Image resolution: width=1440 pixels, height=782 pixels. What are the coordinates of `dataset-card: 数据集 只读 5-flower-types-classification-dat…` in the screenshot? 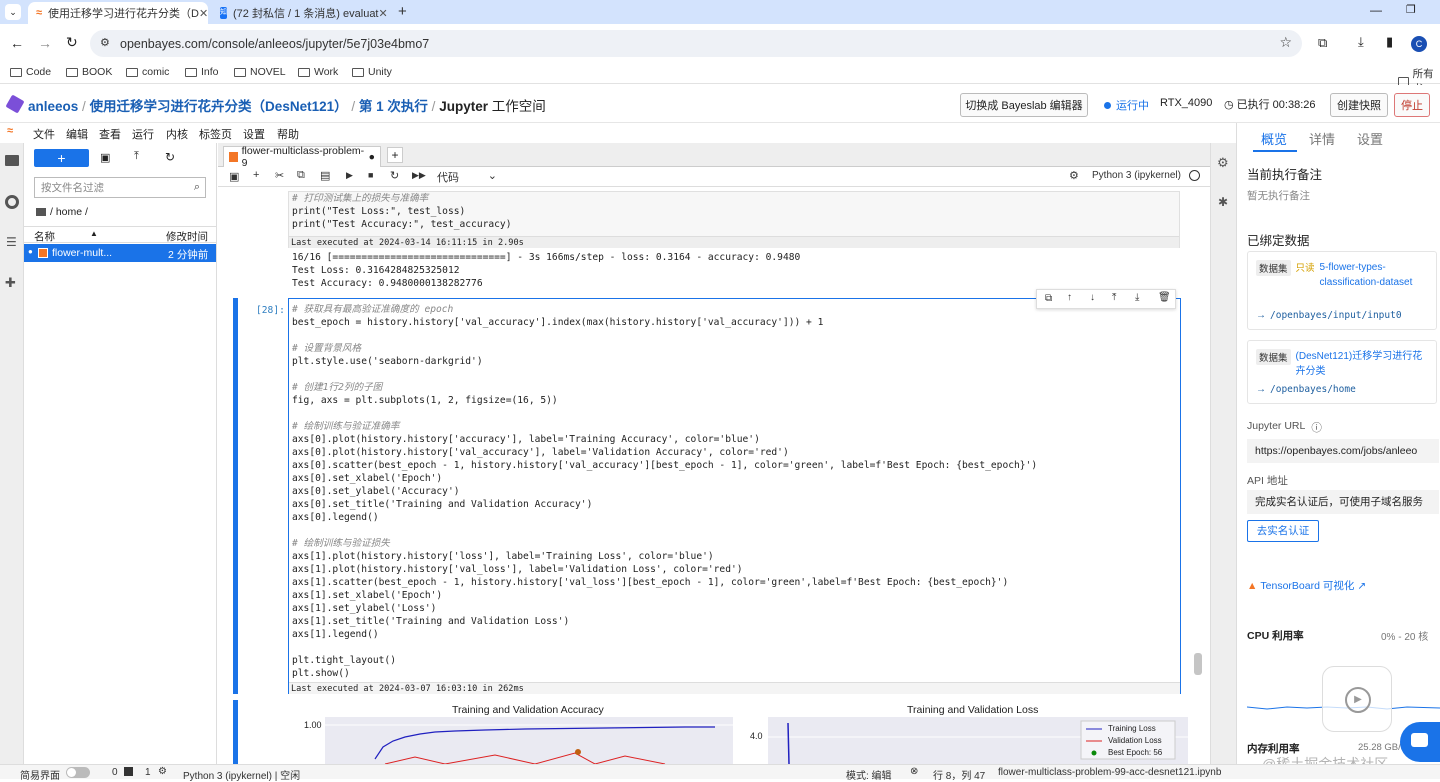 It's located at (1342, 290).